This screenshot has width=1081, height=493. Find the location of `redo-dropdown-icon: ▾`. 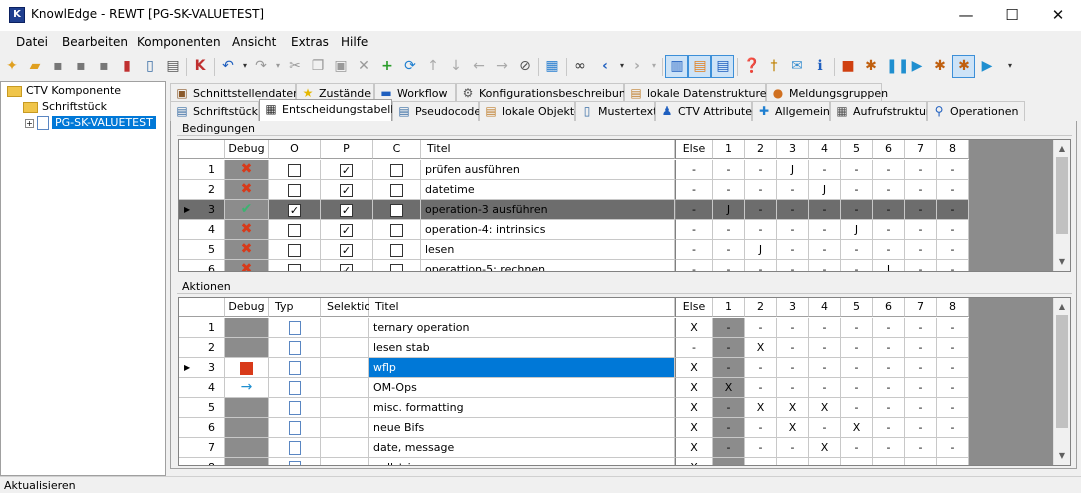

redo-dropdown-icon: ▾ is located at coordinates (278, 66).